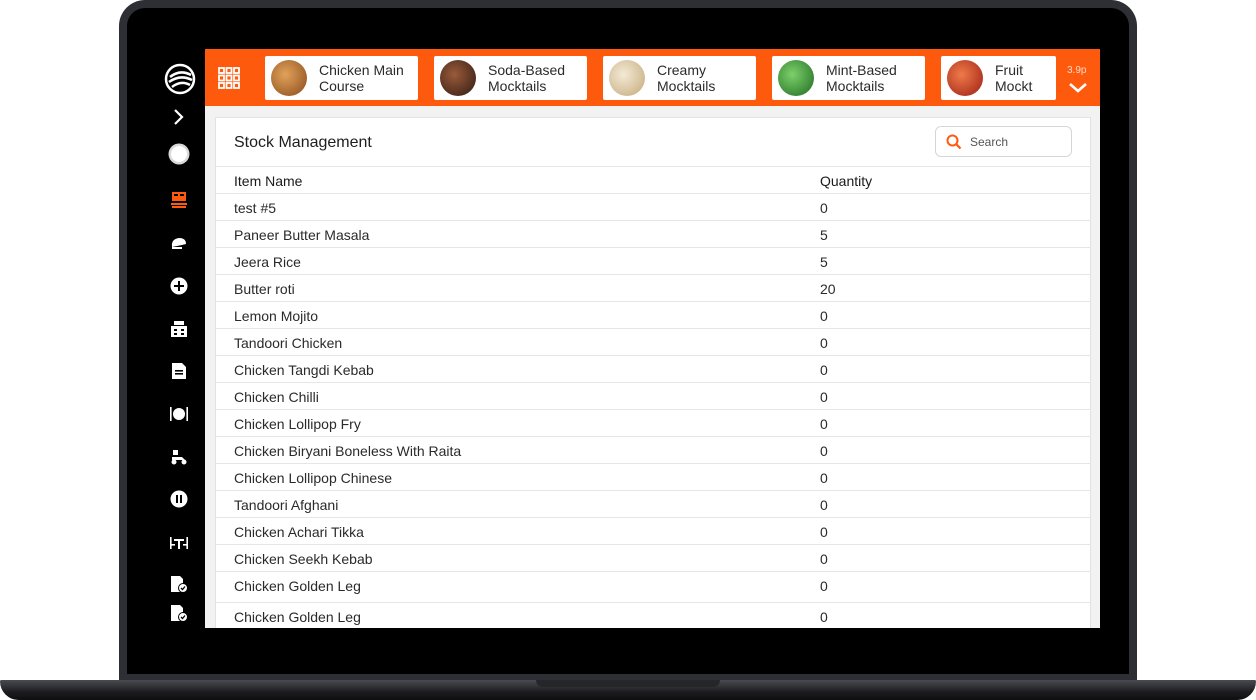 This screenshot has width=1256, height=700. What do you see at coordinates (179, 243) in the screenshot?
I see `chef-hat-icon` at bounding box center [179, 243].